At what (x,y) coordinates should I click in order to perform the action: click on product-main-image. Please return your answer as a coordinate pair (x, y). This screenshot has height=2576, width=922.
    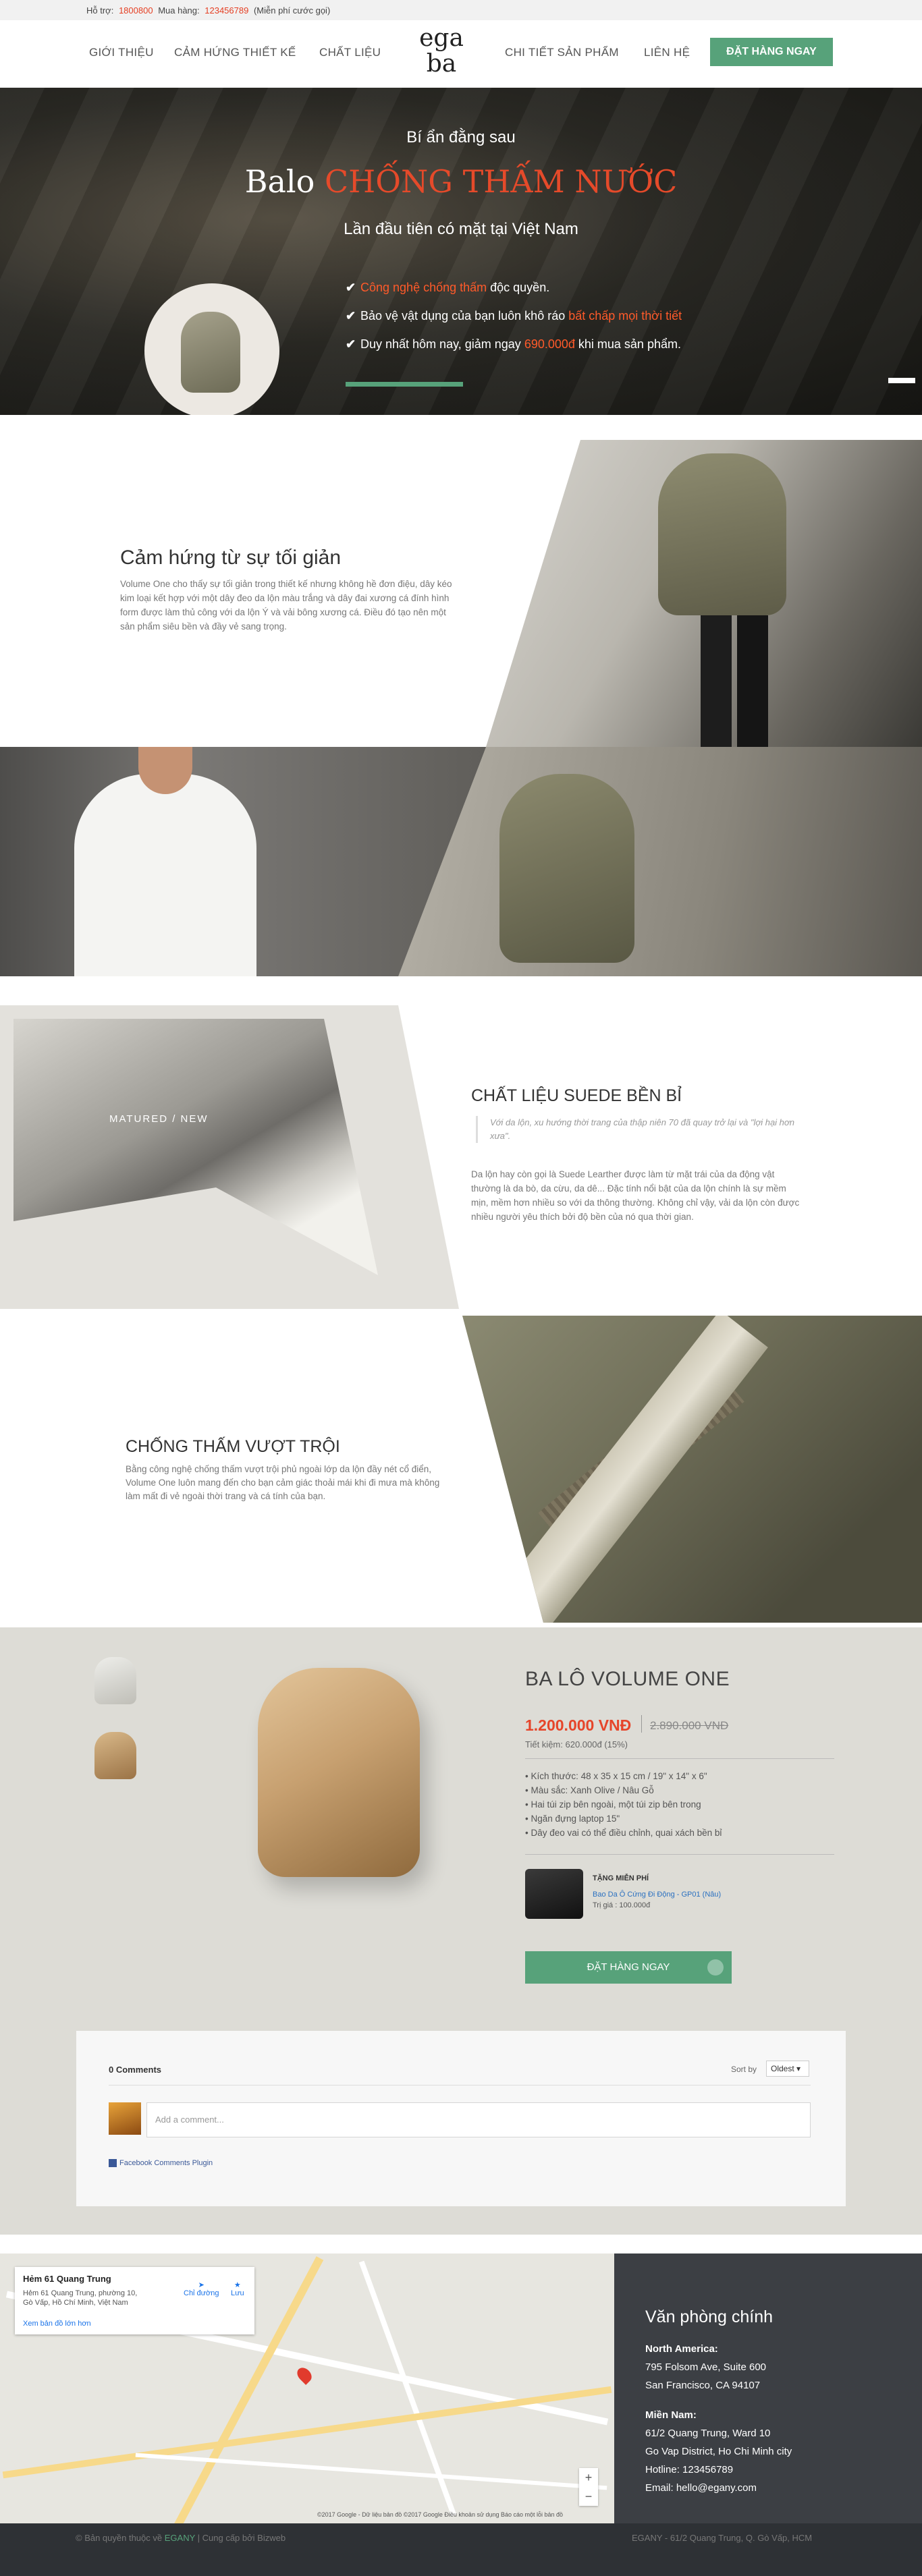
    Looking at the image, I should click on (339, 1772).